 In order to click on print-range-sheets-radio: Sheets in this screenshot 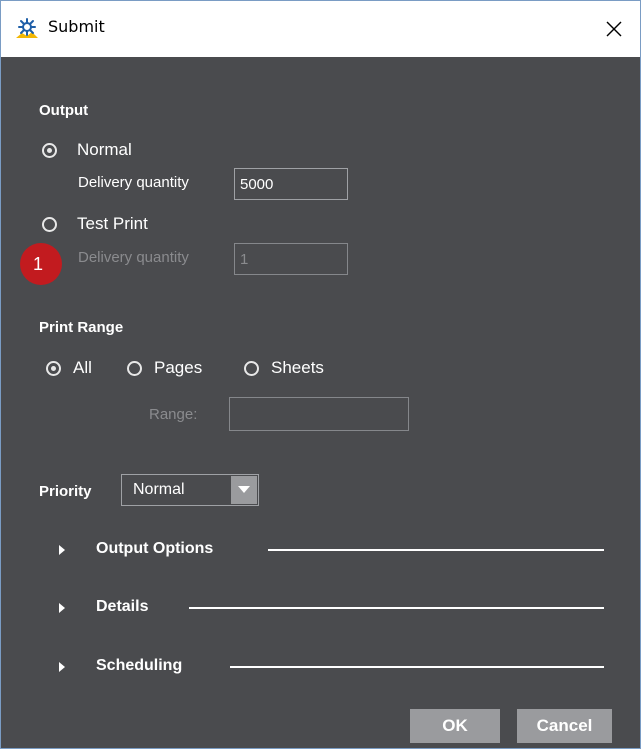, I will do `click(284, 368)`.